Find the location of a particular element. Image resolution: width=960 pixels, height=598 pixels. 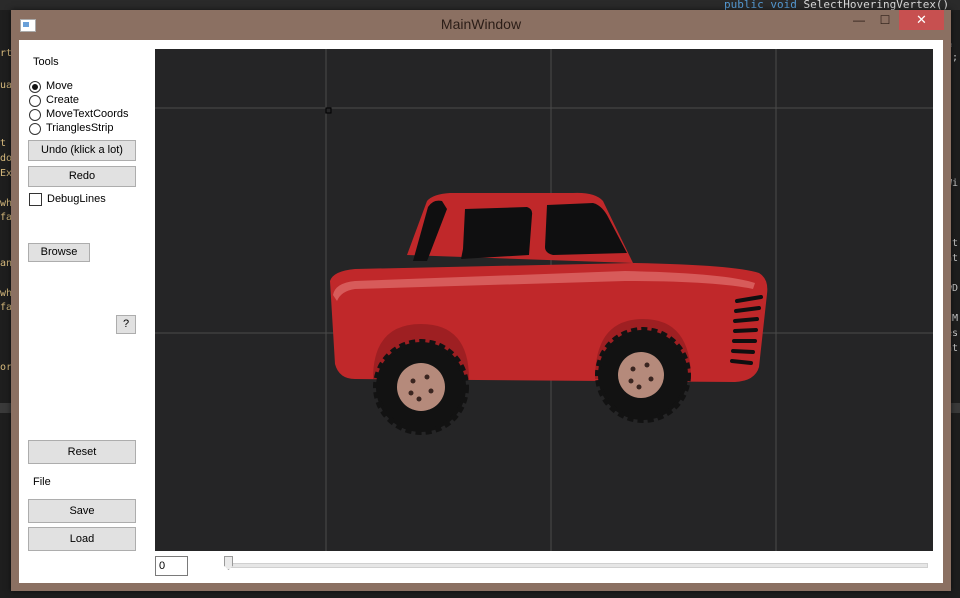

checkbox-label: DebugLines is located at coordinates (76, 199).